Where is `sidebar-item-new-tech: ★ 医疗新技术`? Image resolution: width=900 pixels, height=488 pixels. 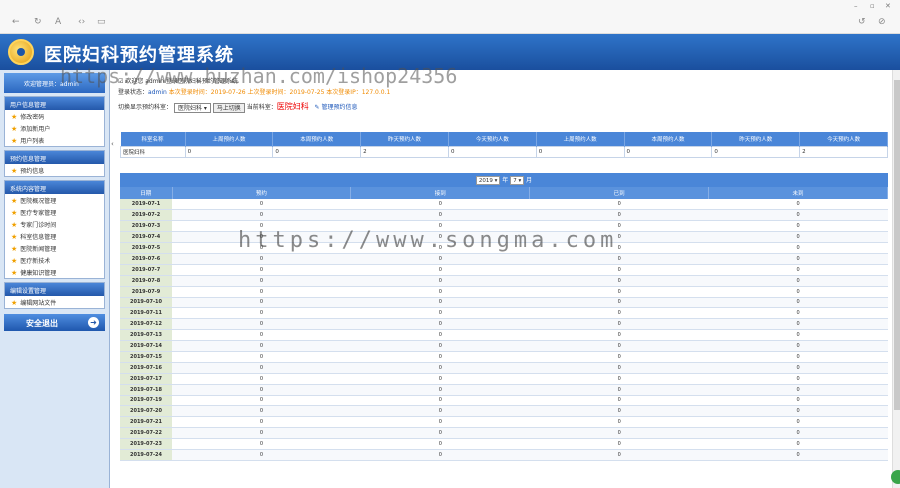 sidebar-item-new-tech: ★ 医疗新技术 is located at coordinates (54, 260).